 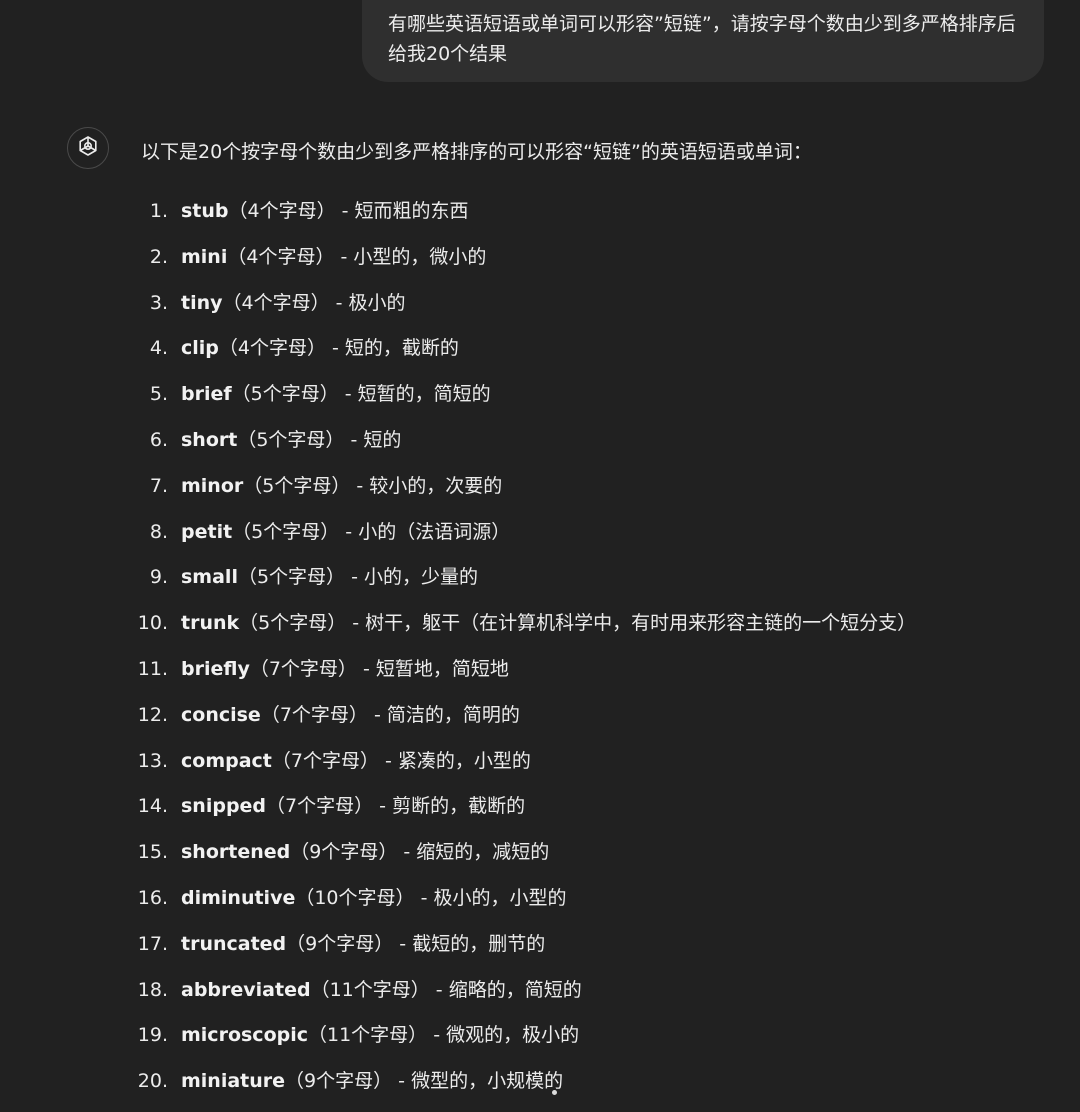 What do you see at coordinates (540, 494) in the screenshot?
I see `list-item: 7. minor（5个字母） - 较小的，次要的` at bounding box center [540, 494].